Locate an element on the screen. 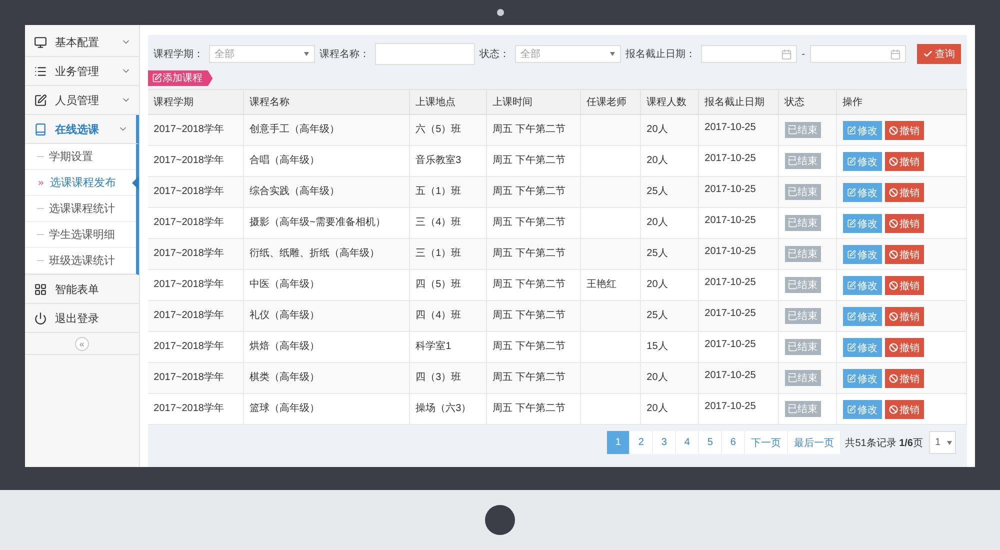  table-cell: 创意手工（高年级） is located at coordinates (327, 130).